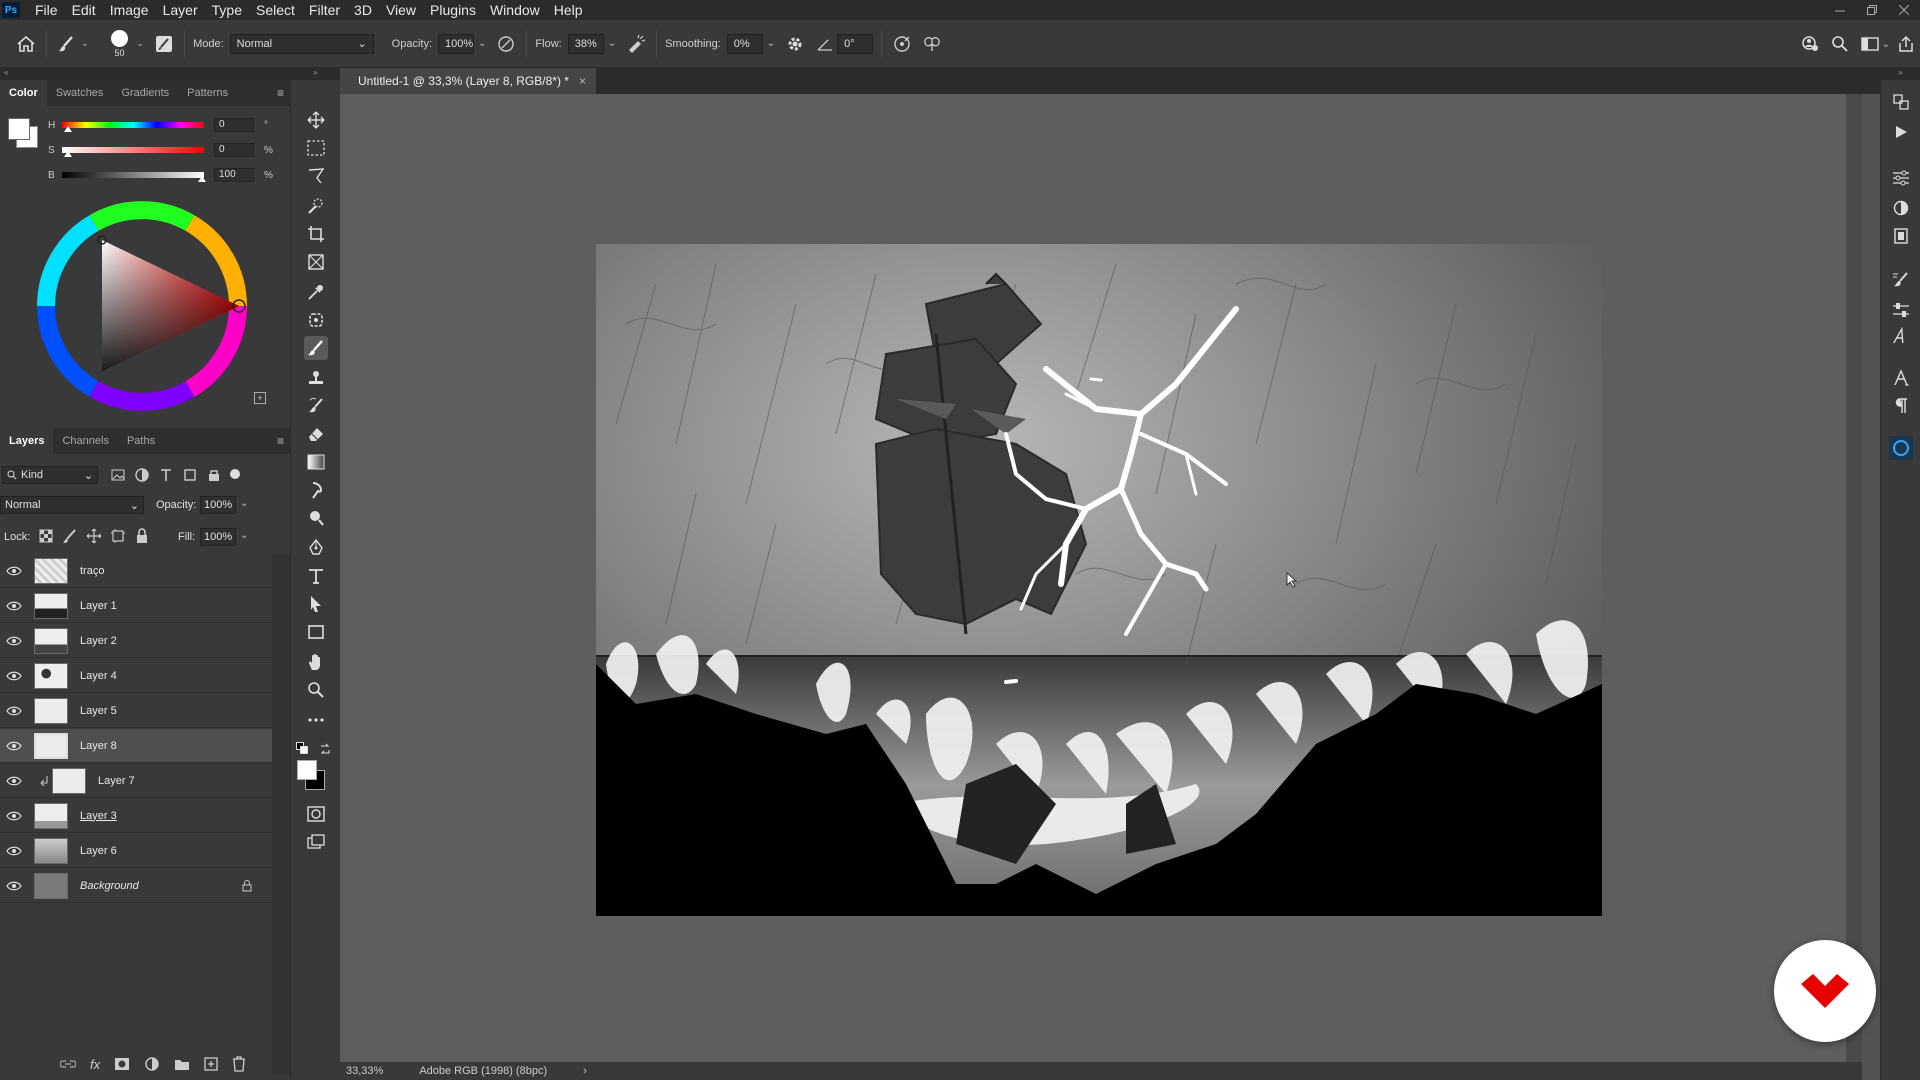  Describe the element at coordinates (94, 536) in the screenshot. I see `lock-position-icon` at that location.